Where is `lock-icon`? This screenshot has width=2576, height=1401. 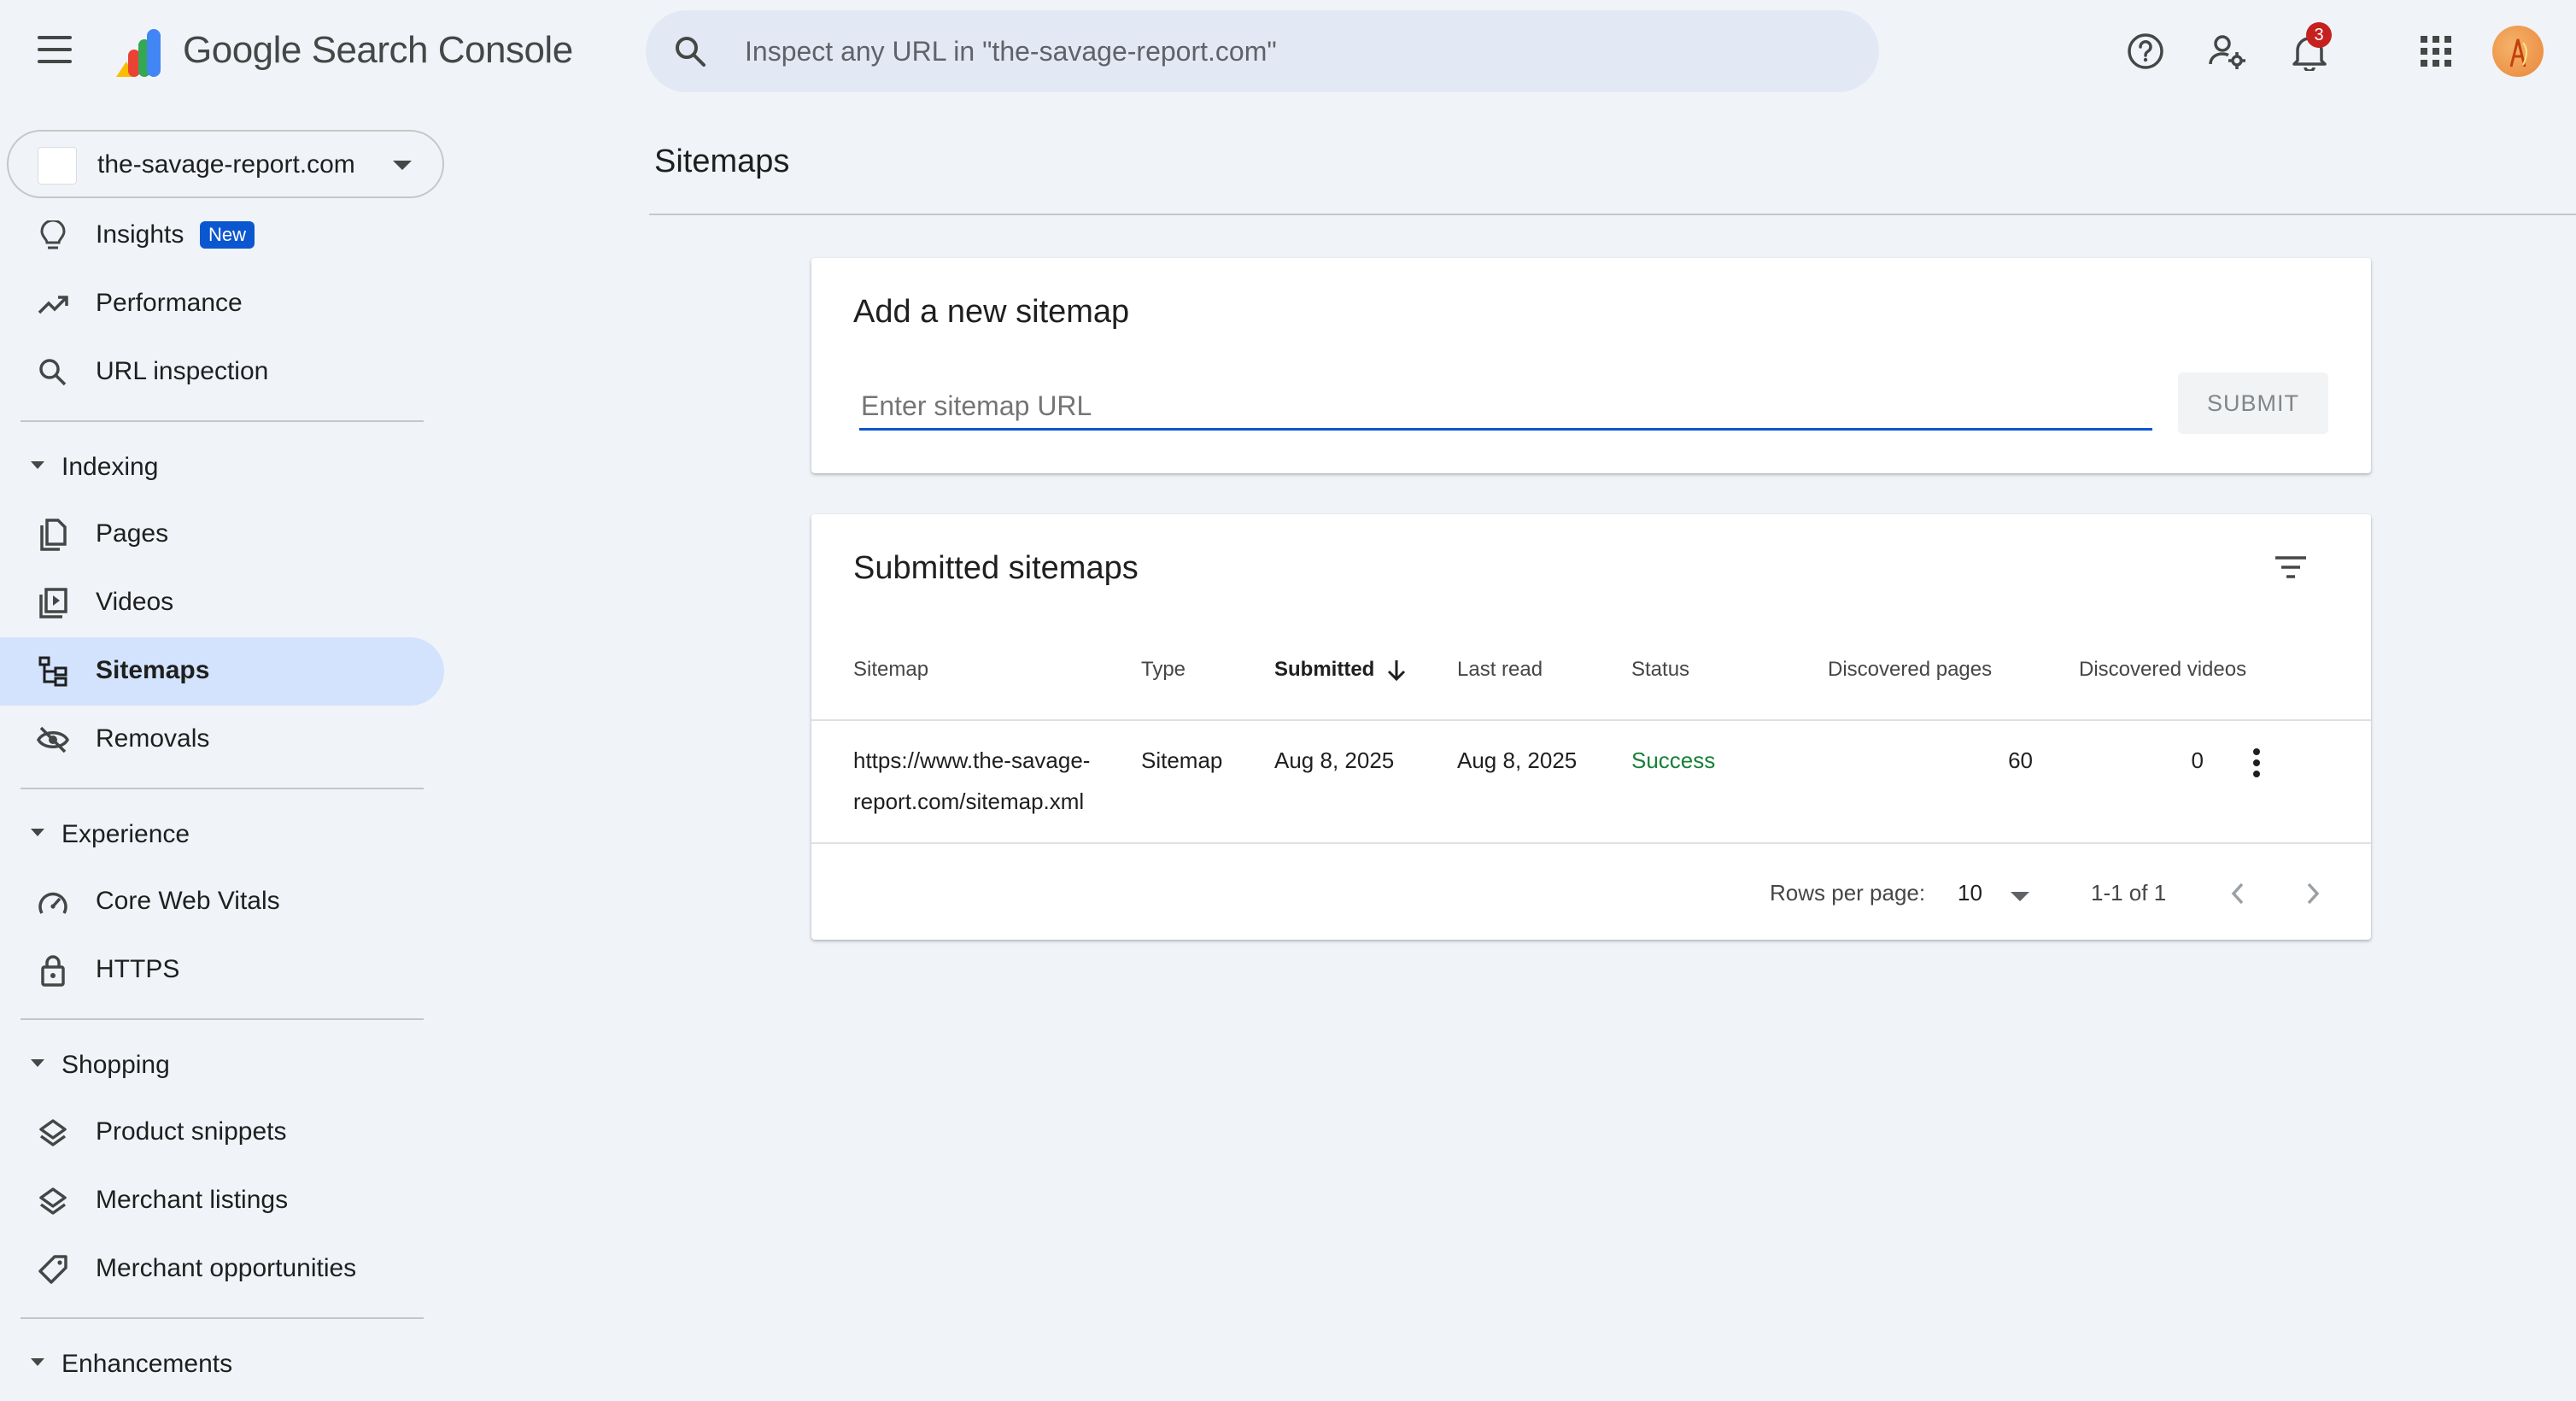 lock-icon is located at coordinates (53, 971).